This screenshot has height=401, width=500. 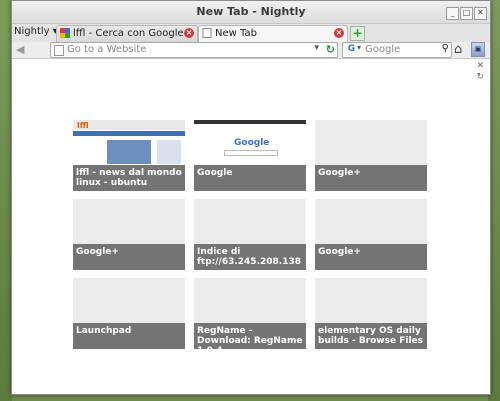 I want to click on app-menu-label: Nightly, so click(x=32, y=31).